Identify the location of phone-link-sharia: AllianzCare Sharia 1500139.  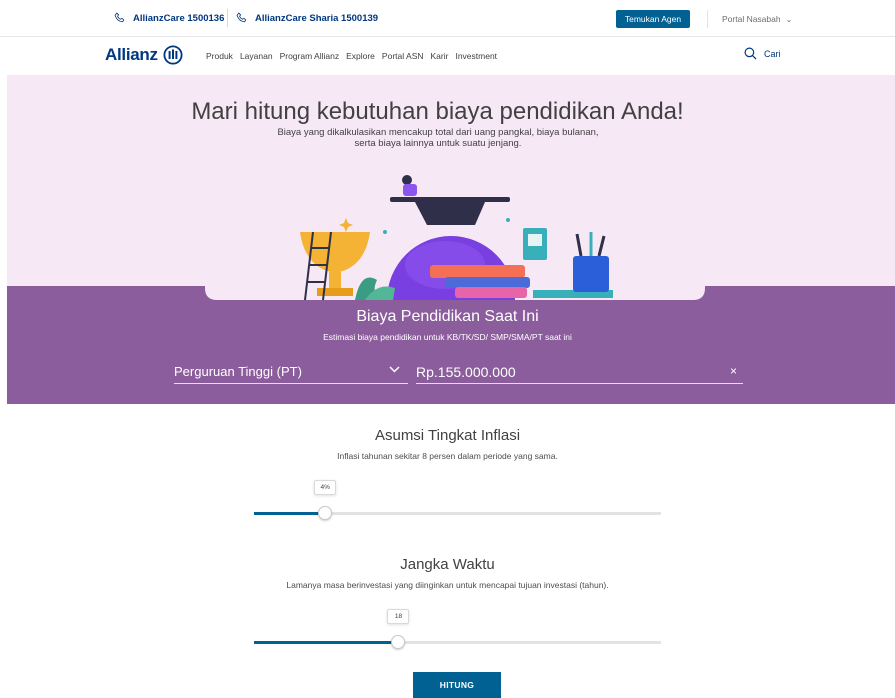
(306, 18).